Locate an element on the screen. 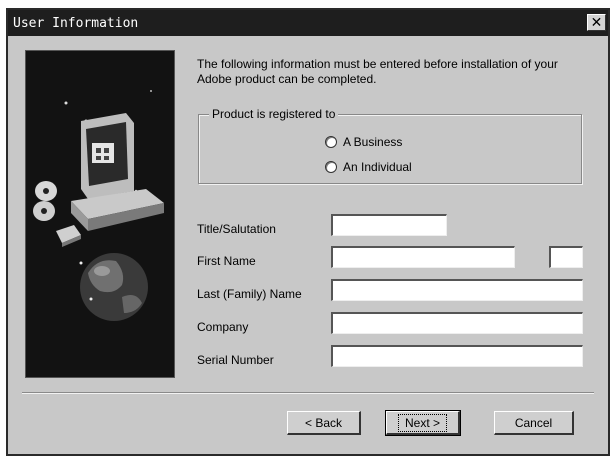 This screenshot has width=612, height=460. serial-number-field is located at coordinates (457, 356).